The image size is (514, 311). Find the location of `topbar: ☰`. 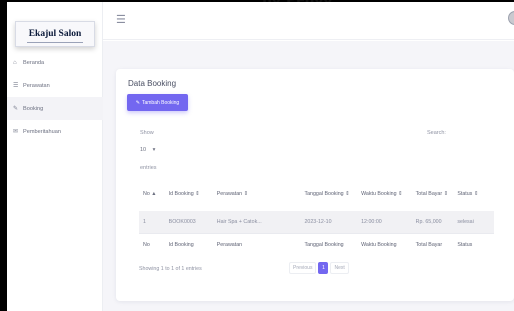

topbar: ☰ is located at coordinates (308, 21).